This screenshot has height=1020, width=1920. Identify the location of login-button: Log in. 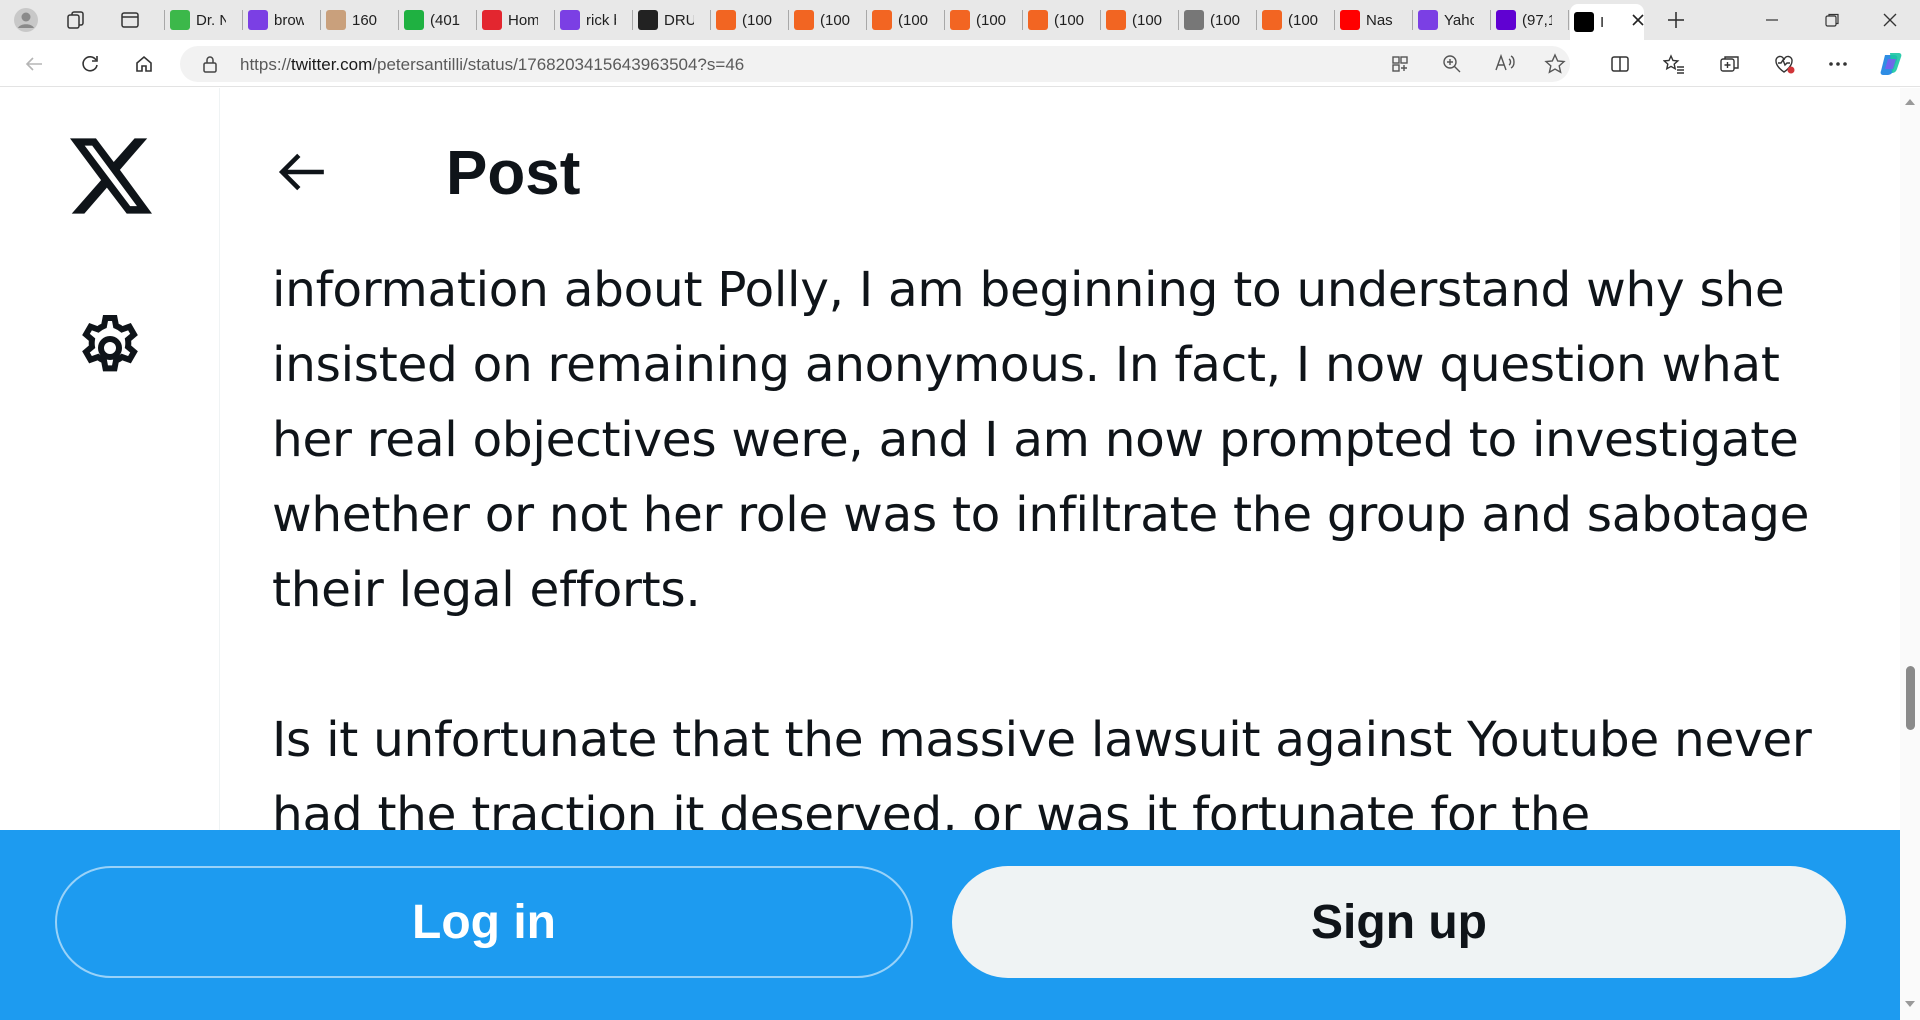
(484, 922).